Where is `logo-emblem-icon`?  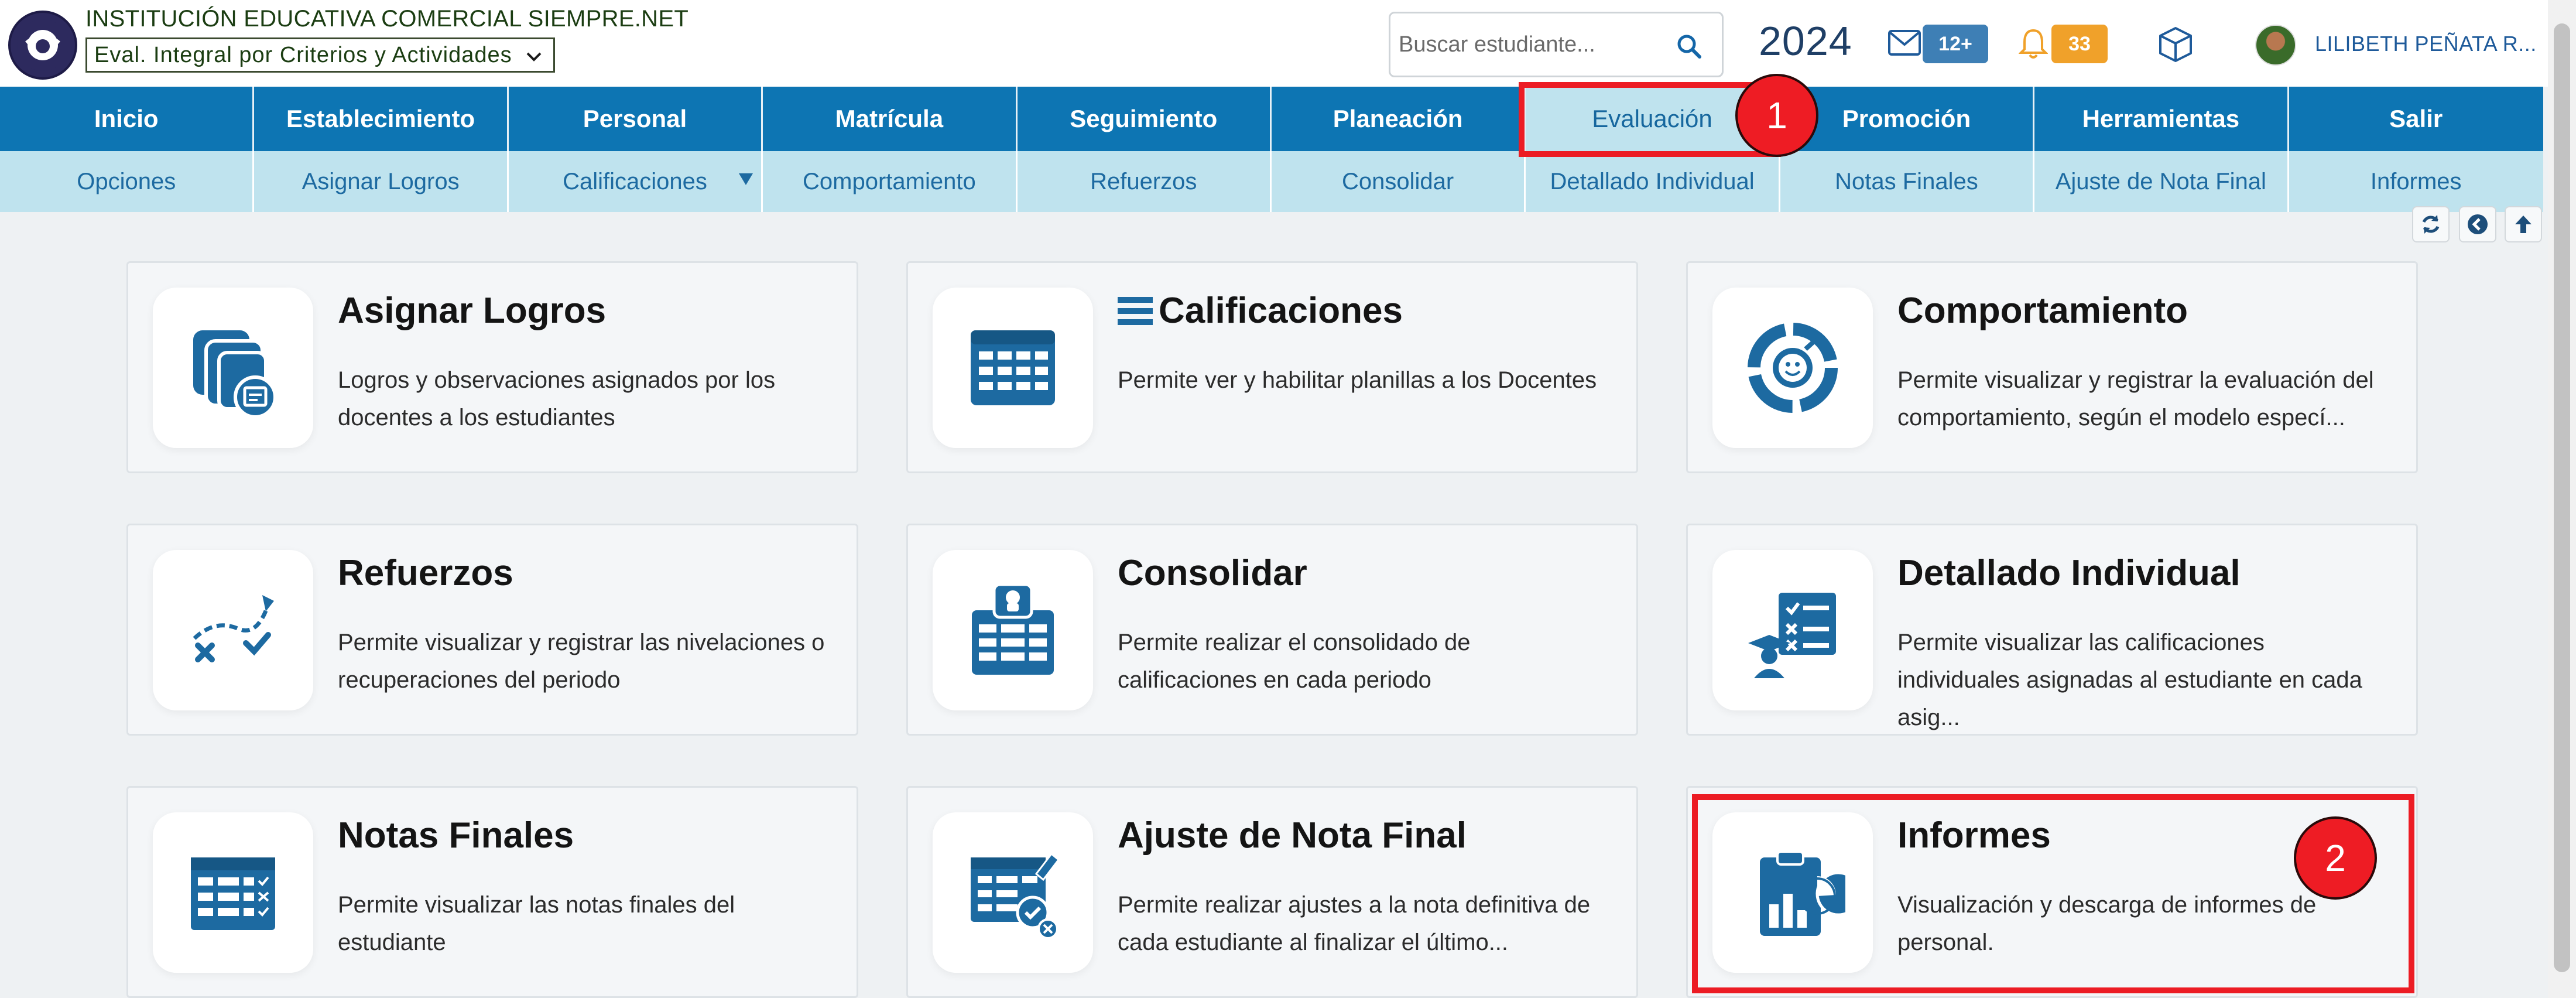
logo-emblem-icon is located at coordinates (42, 45).